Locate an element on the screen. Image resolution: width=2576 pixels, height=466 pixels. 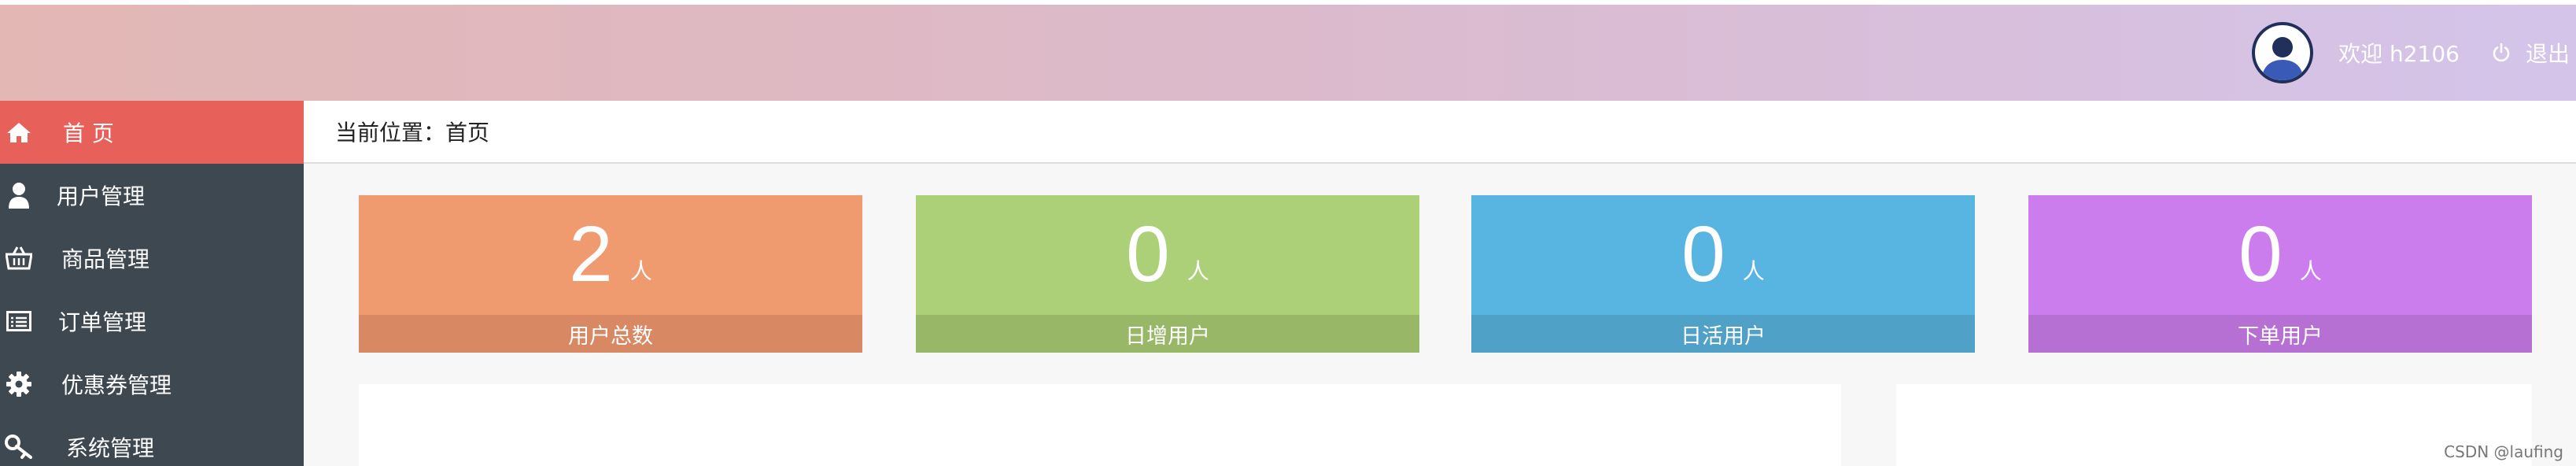
user-icon is located at coordinates (19, 195).